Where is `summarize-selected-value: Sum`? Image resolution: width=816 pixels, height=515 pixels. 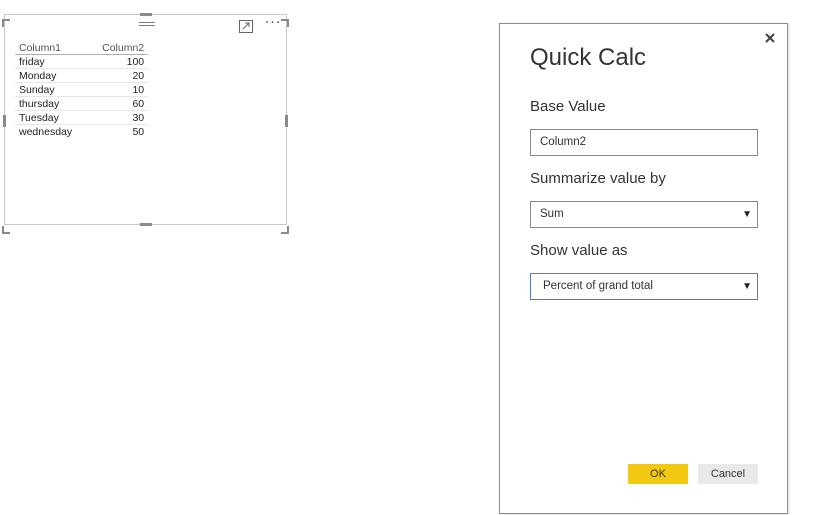
summarize-selected-value: Sum is located at coordinates (552, 214).